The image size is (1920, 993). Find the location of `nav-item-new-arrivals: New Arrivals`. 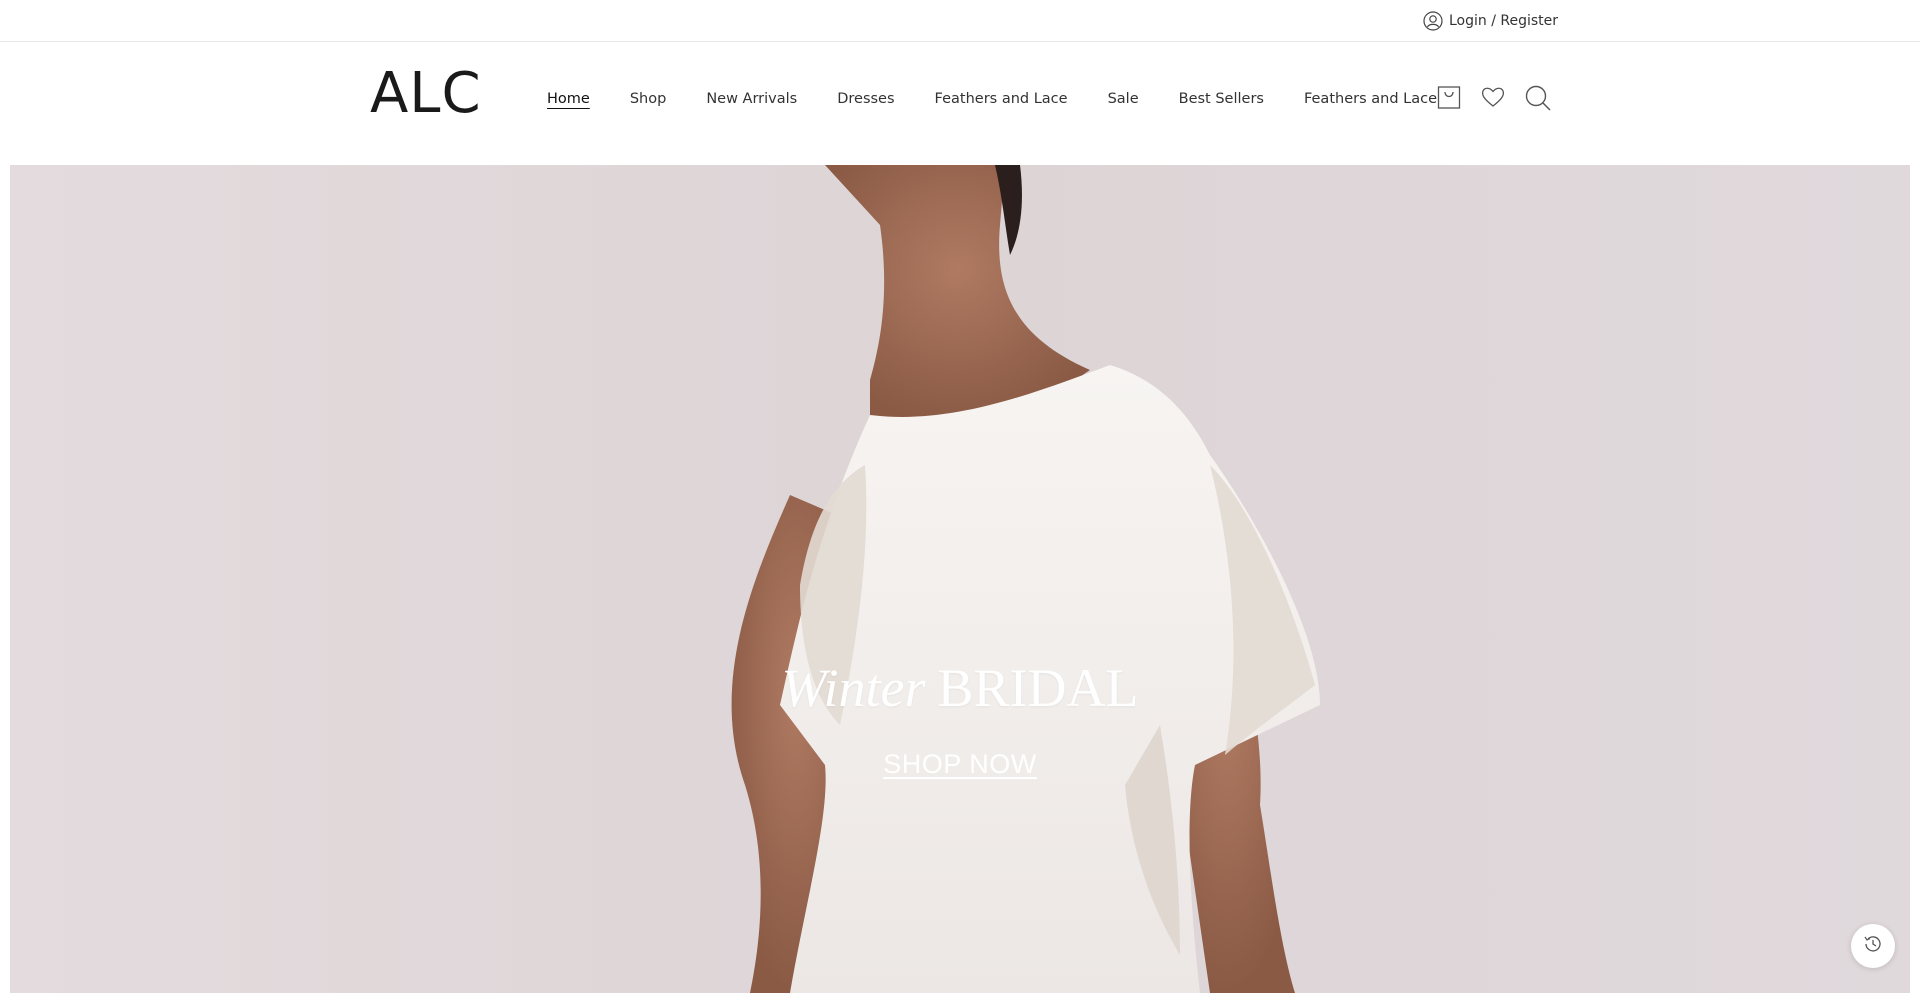

nav-item-new-arrivals: New Arrivals is located at coordinates (751, 99).